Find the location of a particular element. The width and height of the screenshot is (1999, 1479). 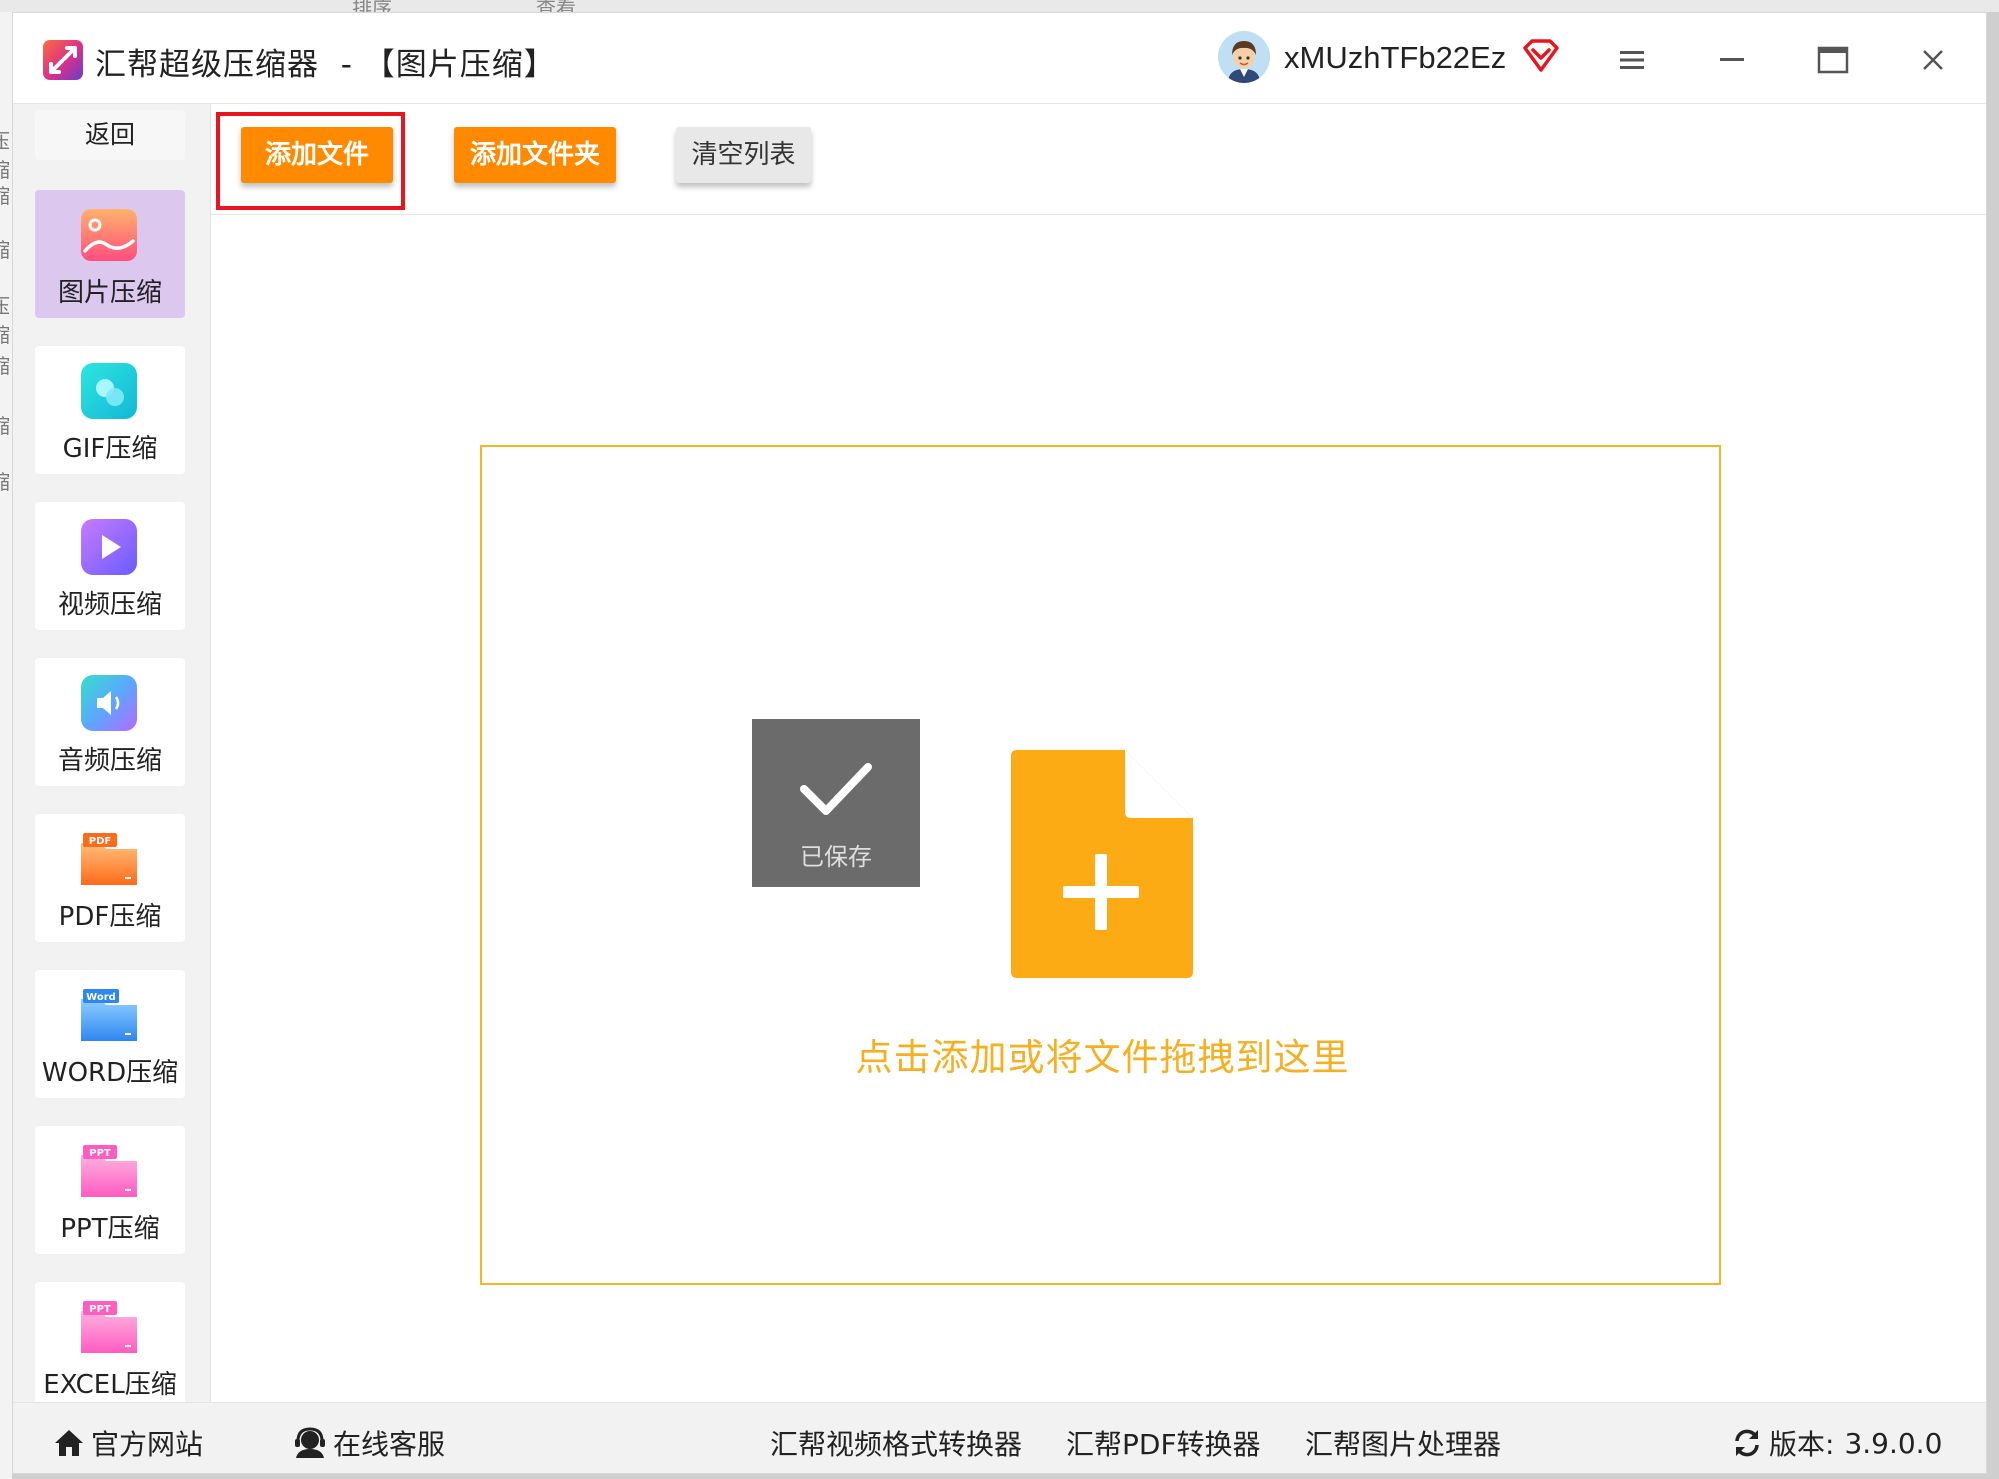

current-section: 【图片压缩】 is located at coordinates (459, 65).